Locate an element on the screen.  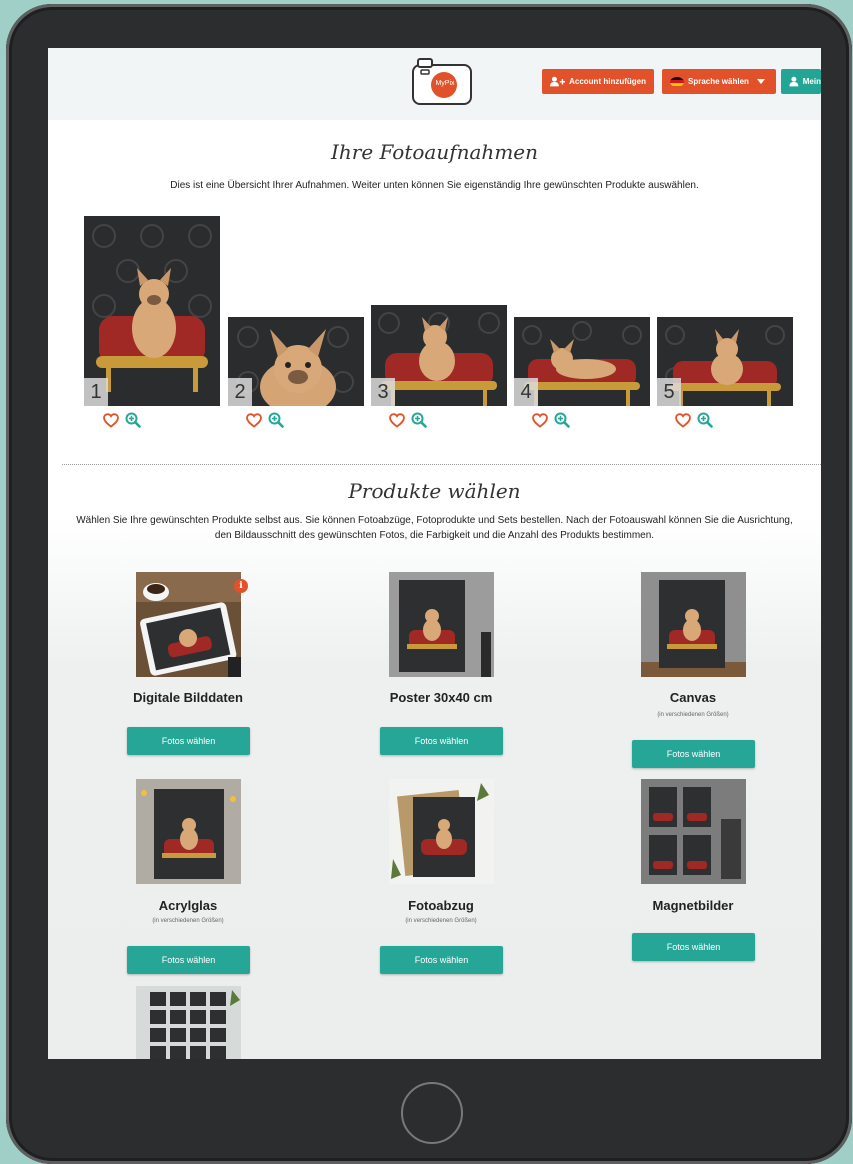
photo-number: 3 is located at coordinates (383, 392).